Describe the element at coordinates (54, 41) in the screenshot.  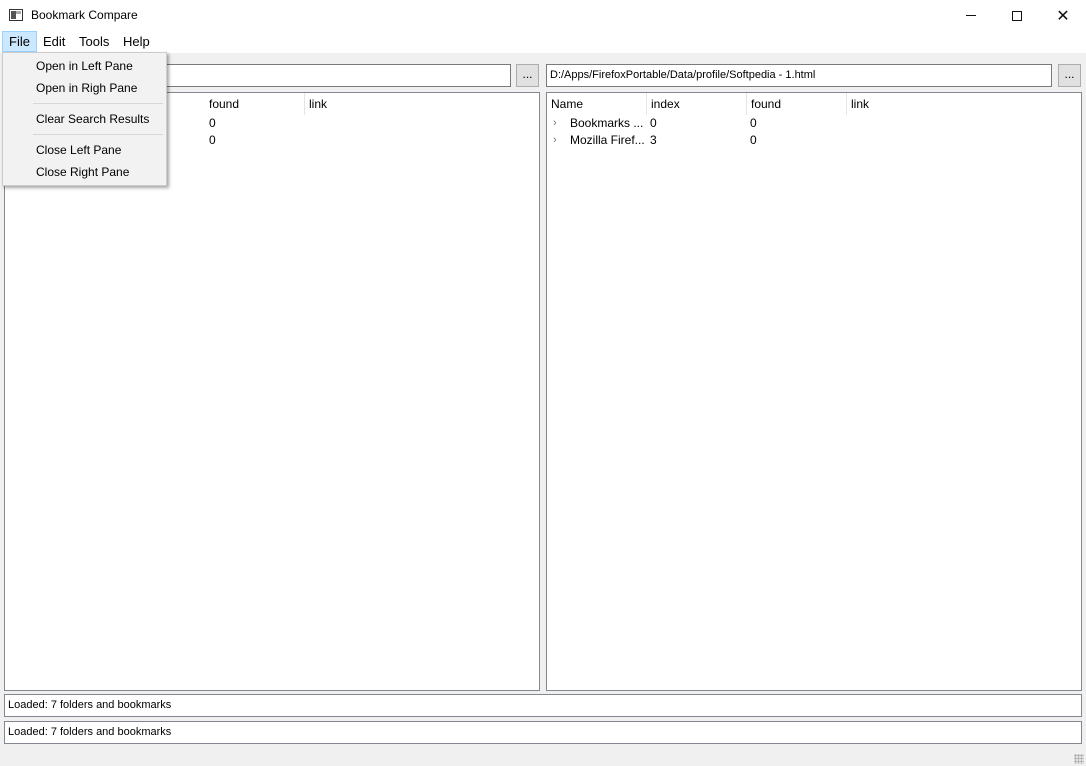
I see `menu-edit: Edit` at that location.